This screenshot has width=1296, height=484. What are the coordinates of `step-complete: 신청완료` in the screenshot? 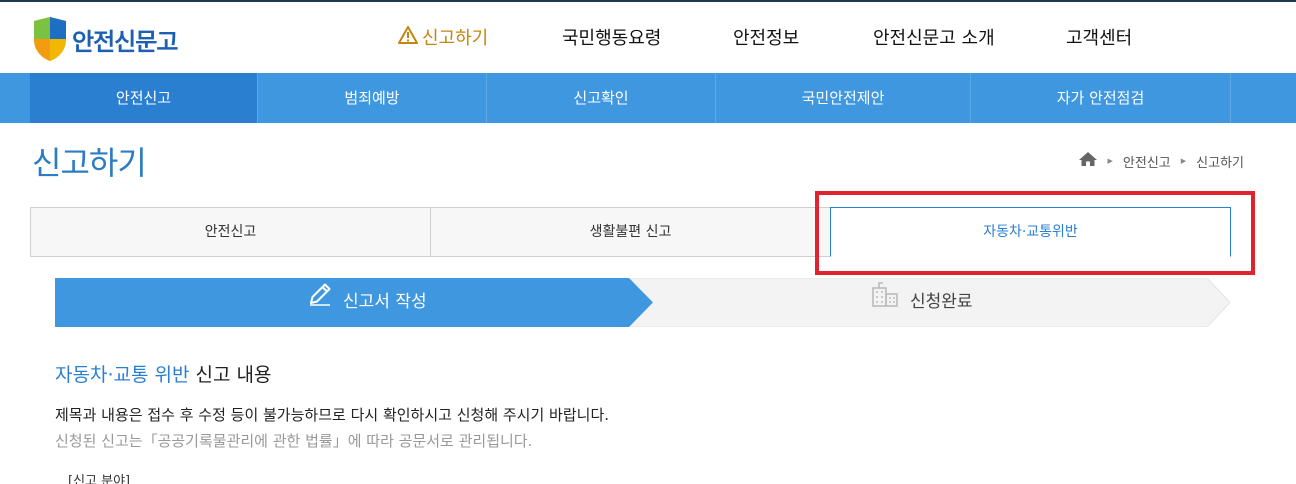 It's located at (921, 302).